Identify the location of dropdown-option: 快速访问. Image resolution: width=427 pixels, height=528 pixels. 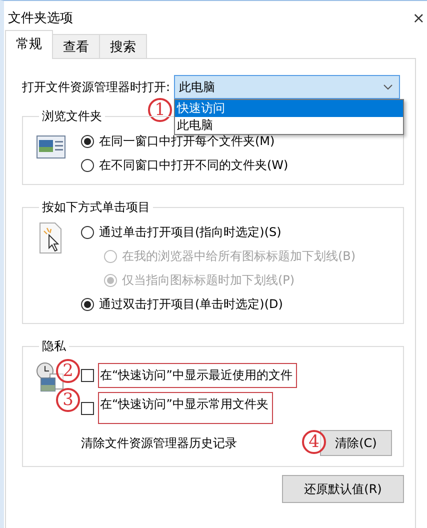
(289, 108).